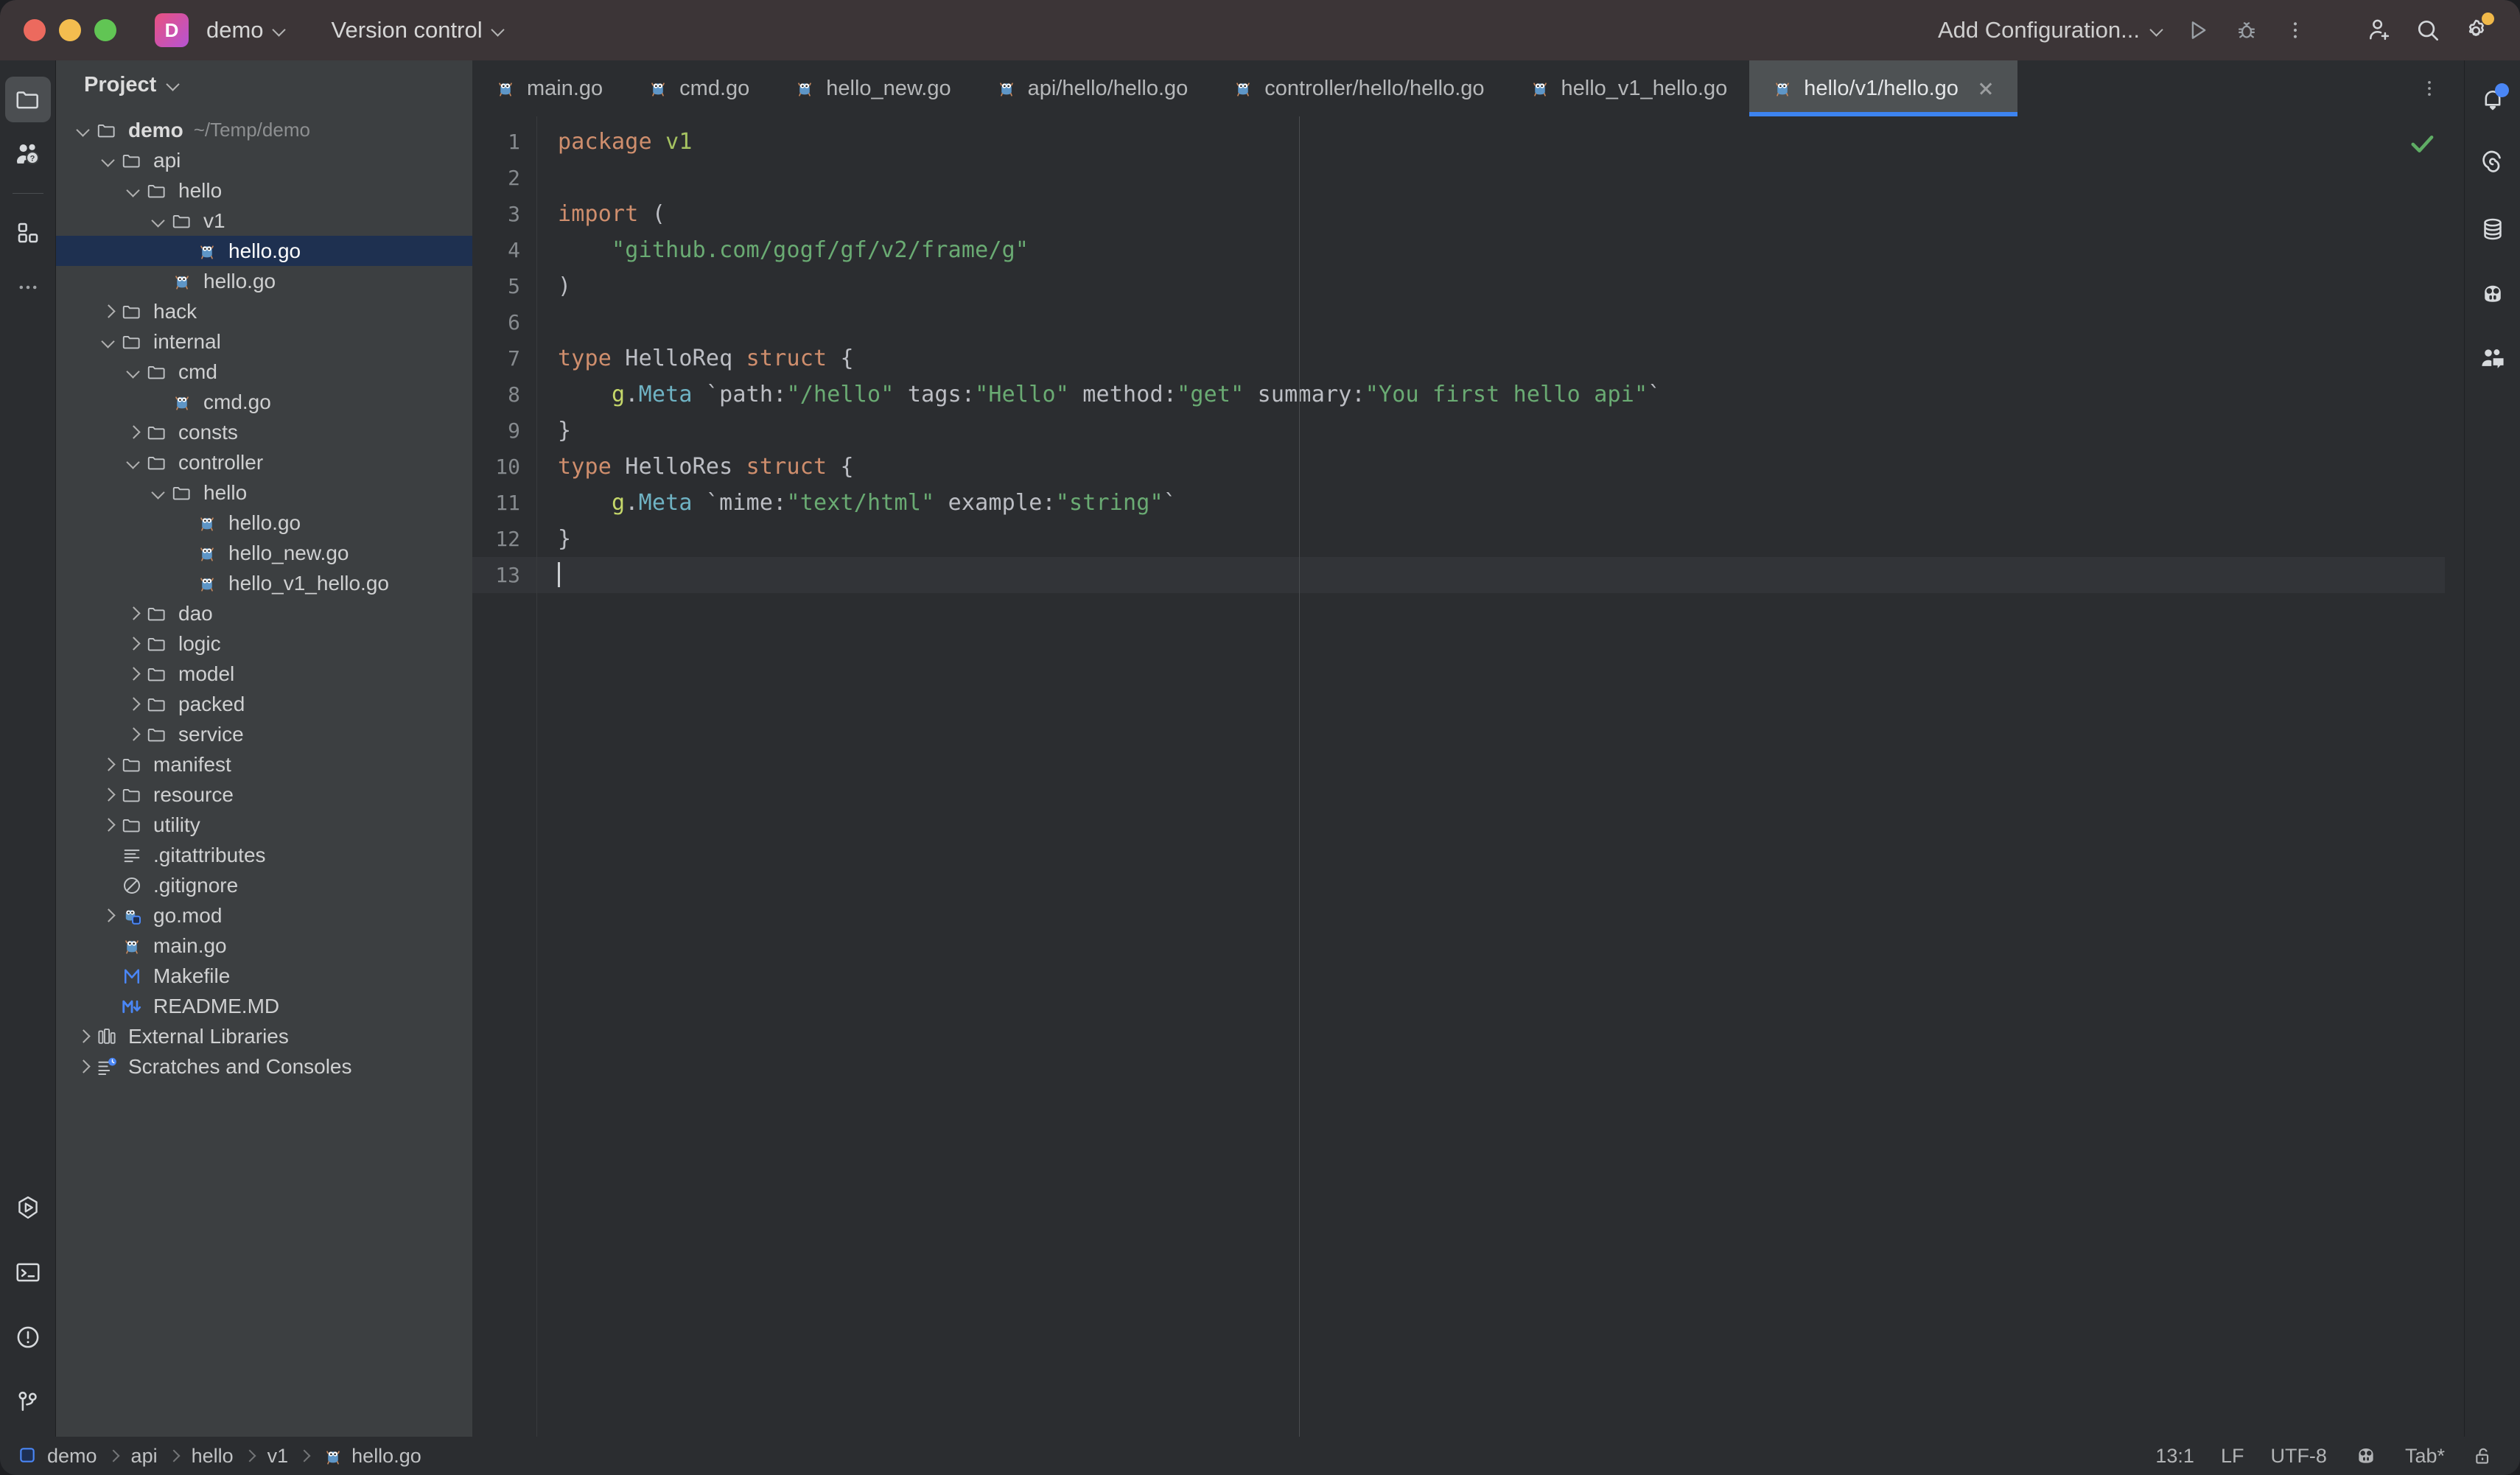 Image resolution: width=2520 pixels, height=1475 pixels. Describe the element at coordinates (264, 674) in the screenshot. I see `tree-node-model: model` at that location.